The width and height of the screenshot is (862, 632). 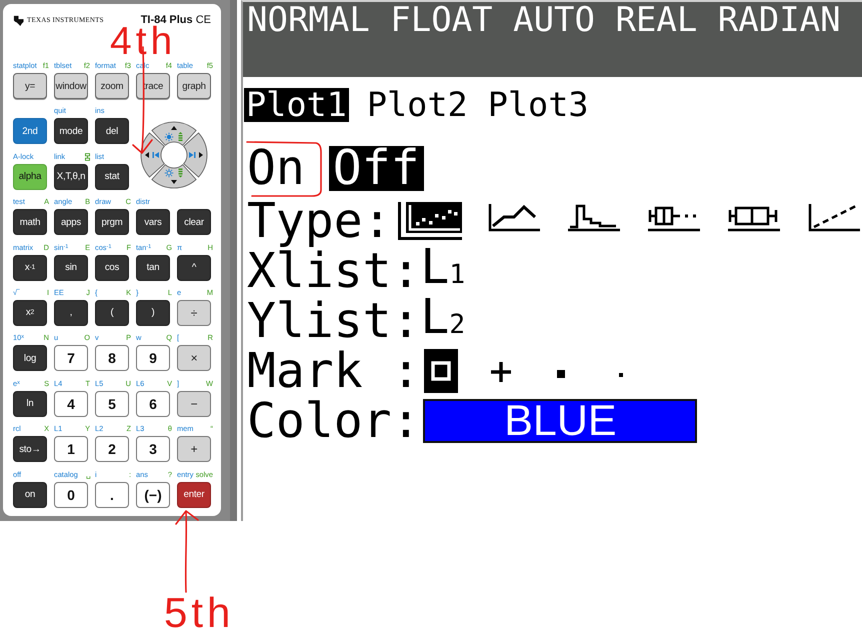 What do you see at coordinates (194, 403) in the screenshot?
I see `calculator-key: −` at bounding box center [194, 403].